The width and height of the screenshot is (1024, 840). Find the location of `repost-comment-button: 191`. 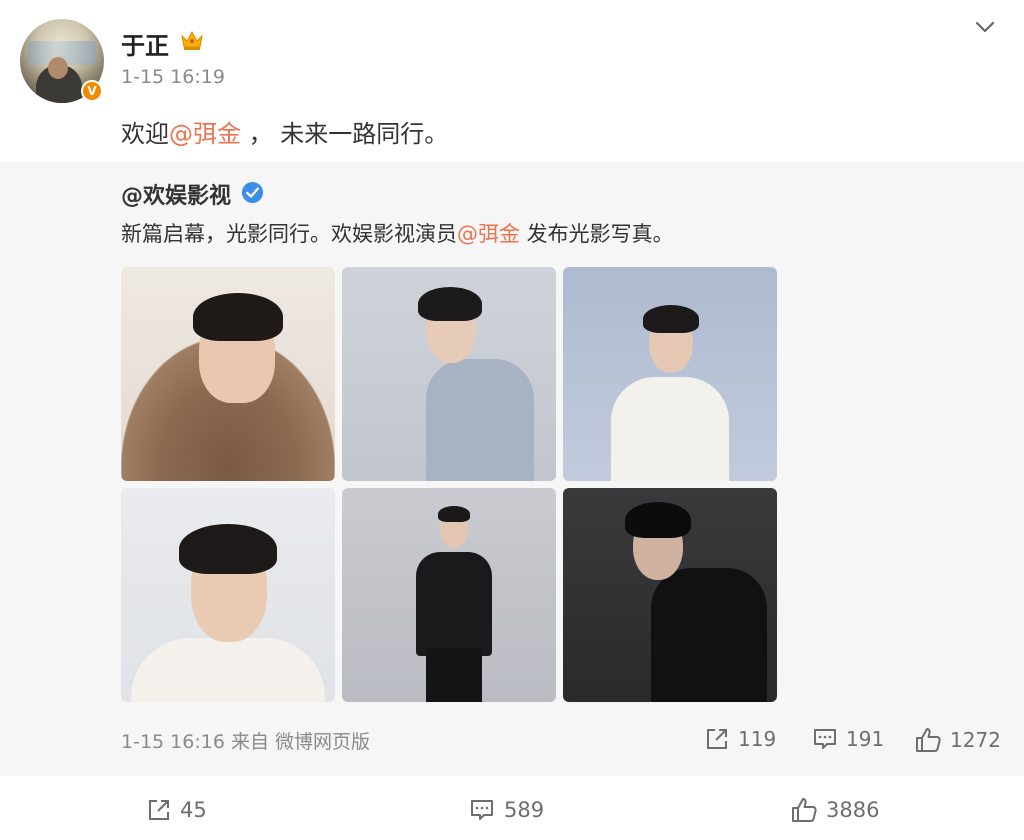

repost-comment-button: 191 is located at coordinates (848, 739).